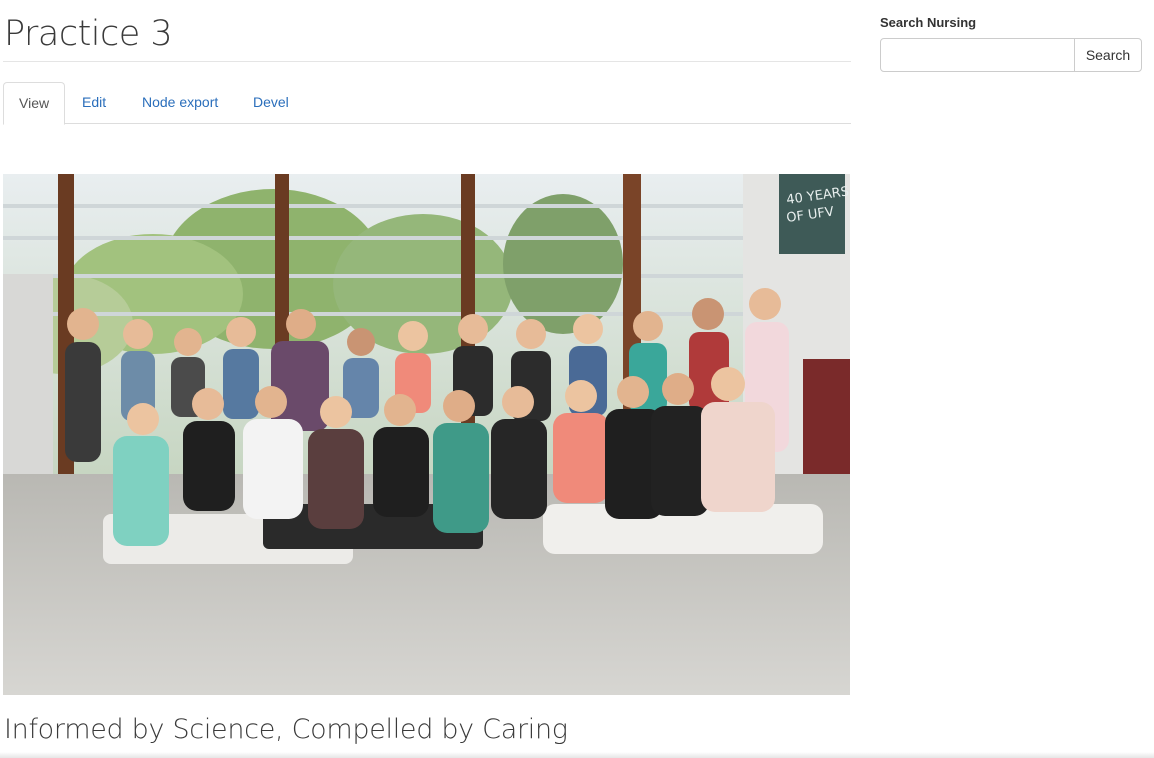 The image size is (1154, 758). I want to click on tab-devel: Devel, so click(271, 103).